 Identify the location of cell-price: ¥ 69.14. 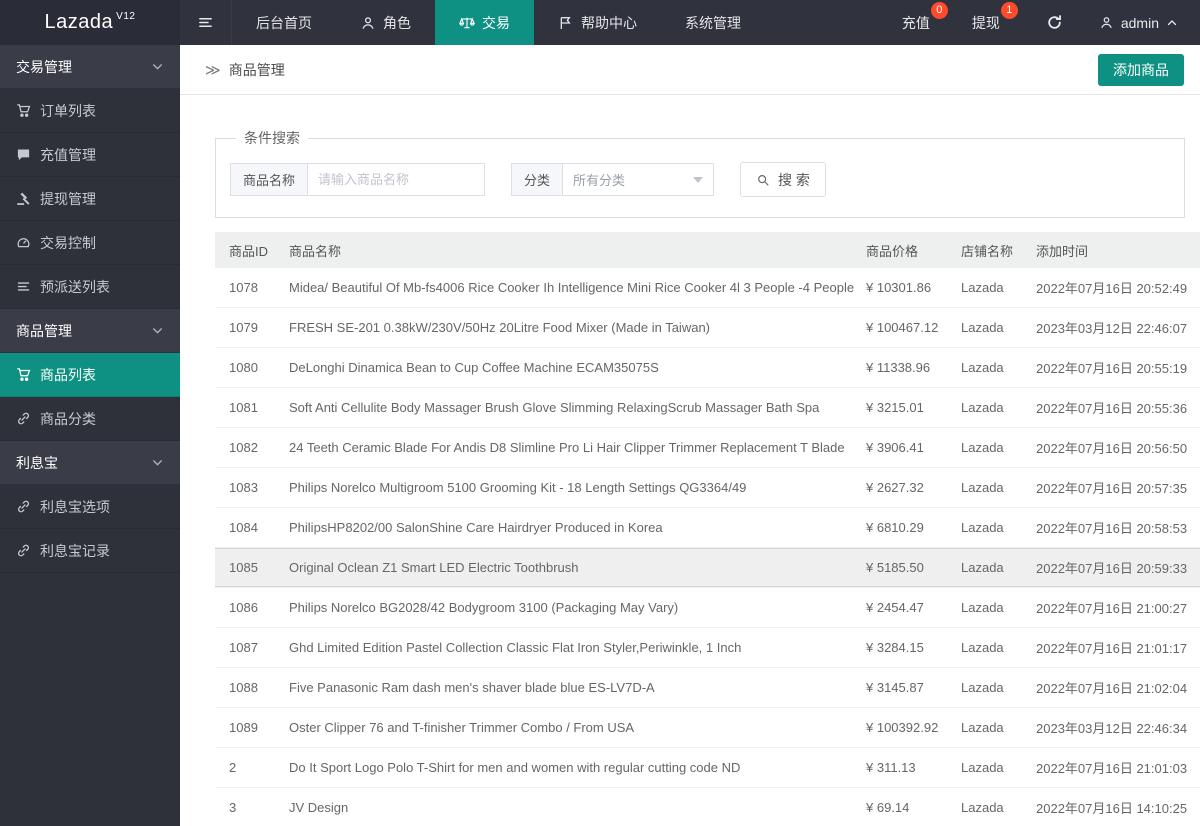
(888, 807).